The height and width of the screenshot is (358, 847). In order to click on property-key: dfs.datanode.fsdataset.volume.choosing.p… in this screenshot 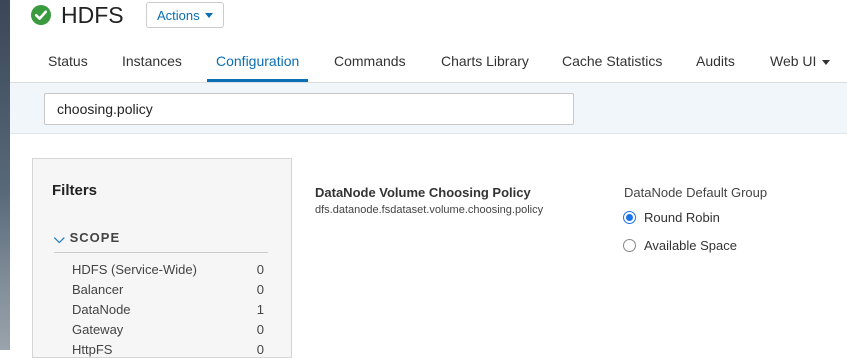, I will do `click(429, 210)`.